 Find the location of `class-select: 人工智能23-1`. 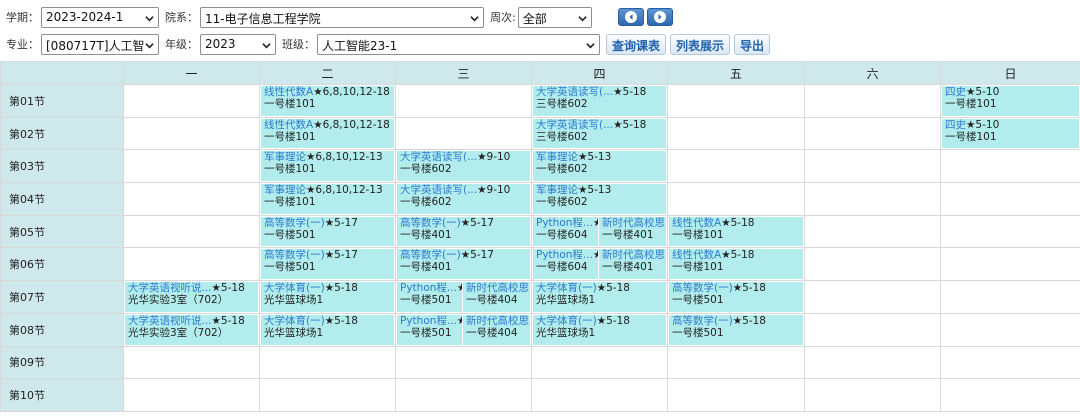

class-select: 人工智能23-1 is located at coordinates (458, 44).